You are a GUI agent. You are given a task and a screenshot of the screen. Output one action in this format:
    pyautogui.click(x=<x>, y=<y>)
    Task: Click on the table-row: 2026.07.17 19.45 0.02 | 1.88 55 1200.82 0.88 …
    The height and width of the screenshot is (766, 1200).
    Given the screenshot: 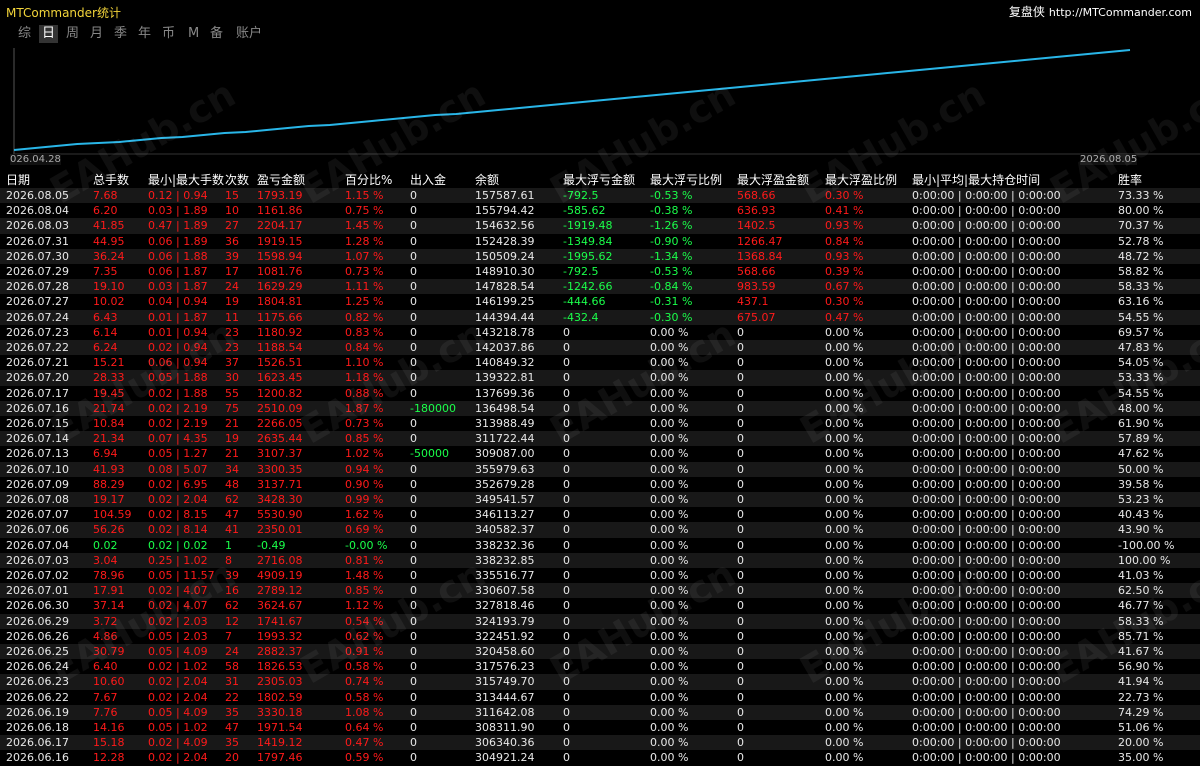 What is the action you would take?
    pyautogui.click(x=600, y=393)
    